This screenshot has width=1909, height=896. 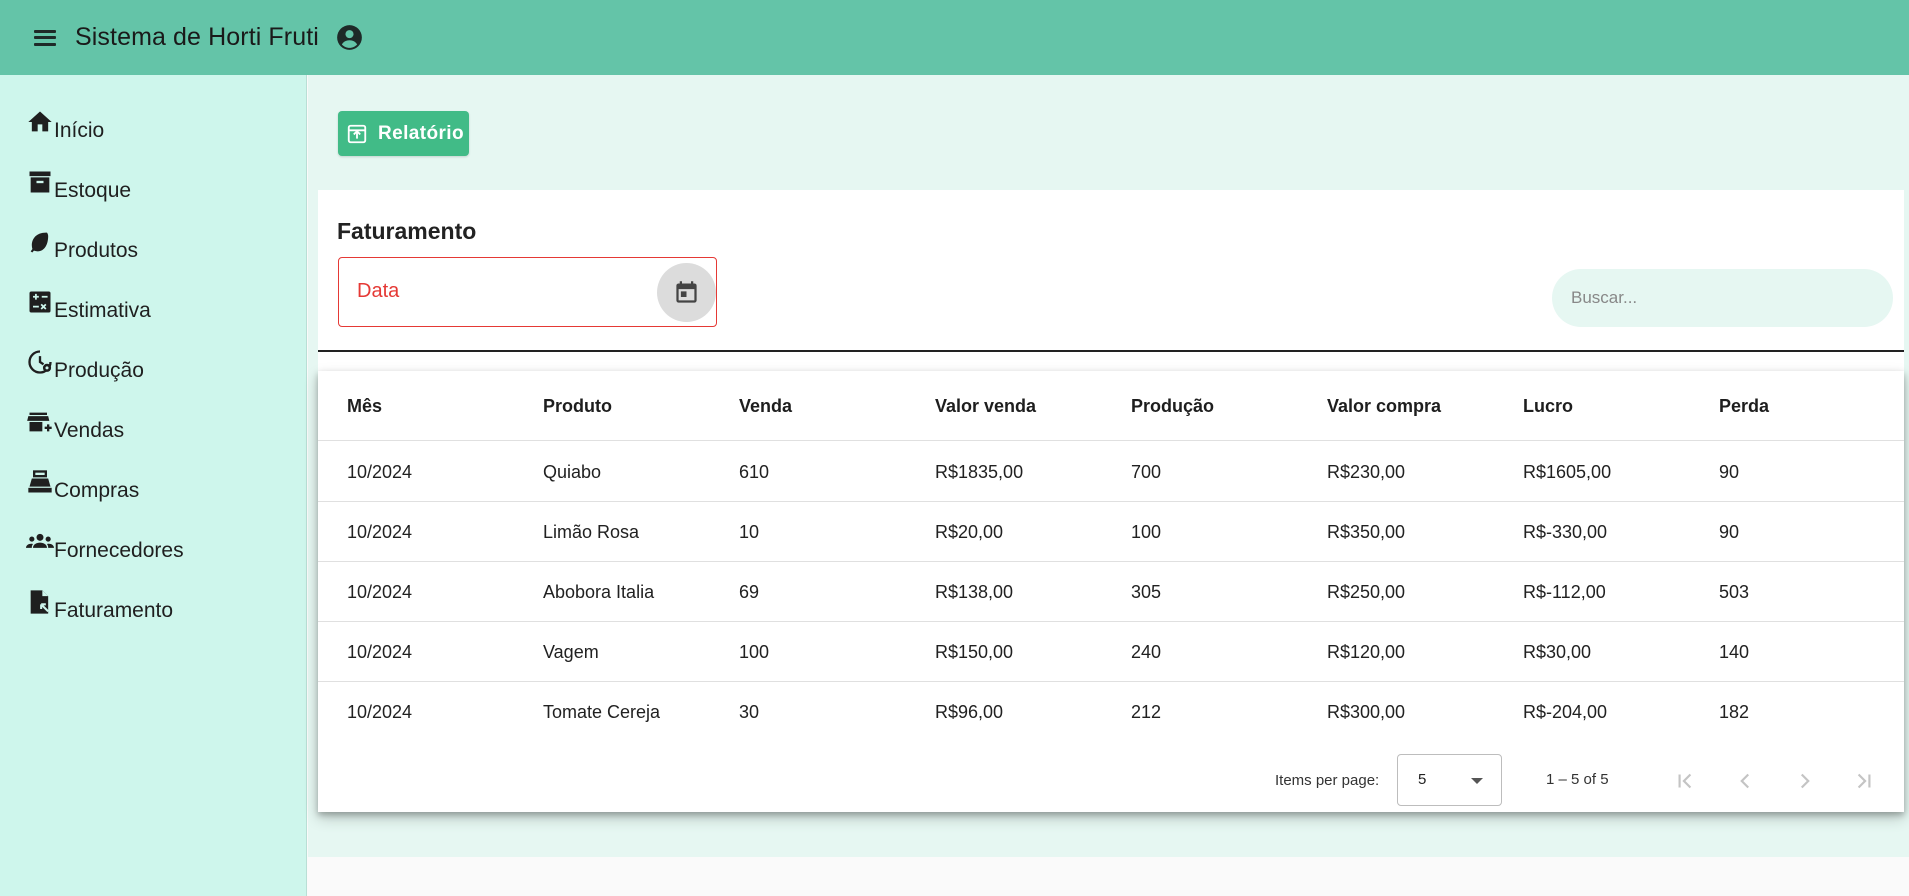 I want to click on page-title: Faturamento, so click(x=407, y=231).